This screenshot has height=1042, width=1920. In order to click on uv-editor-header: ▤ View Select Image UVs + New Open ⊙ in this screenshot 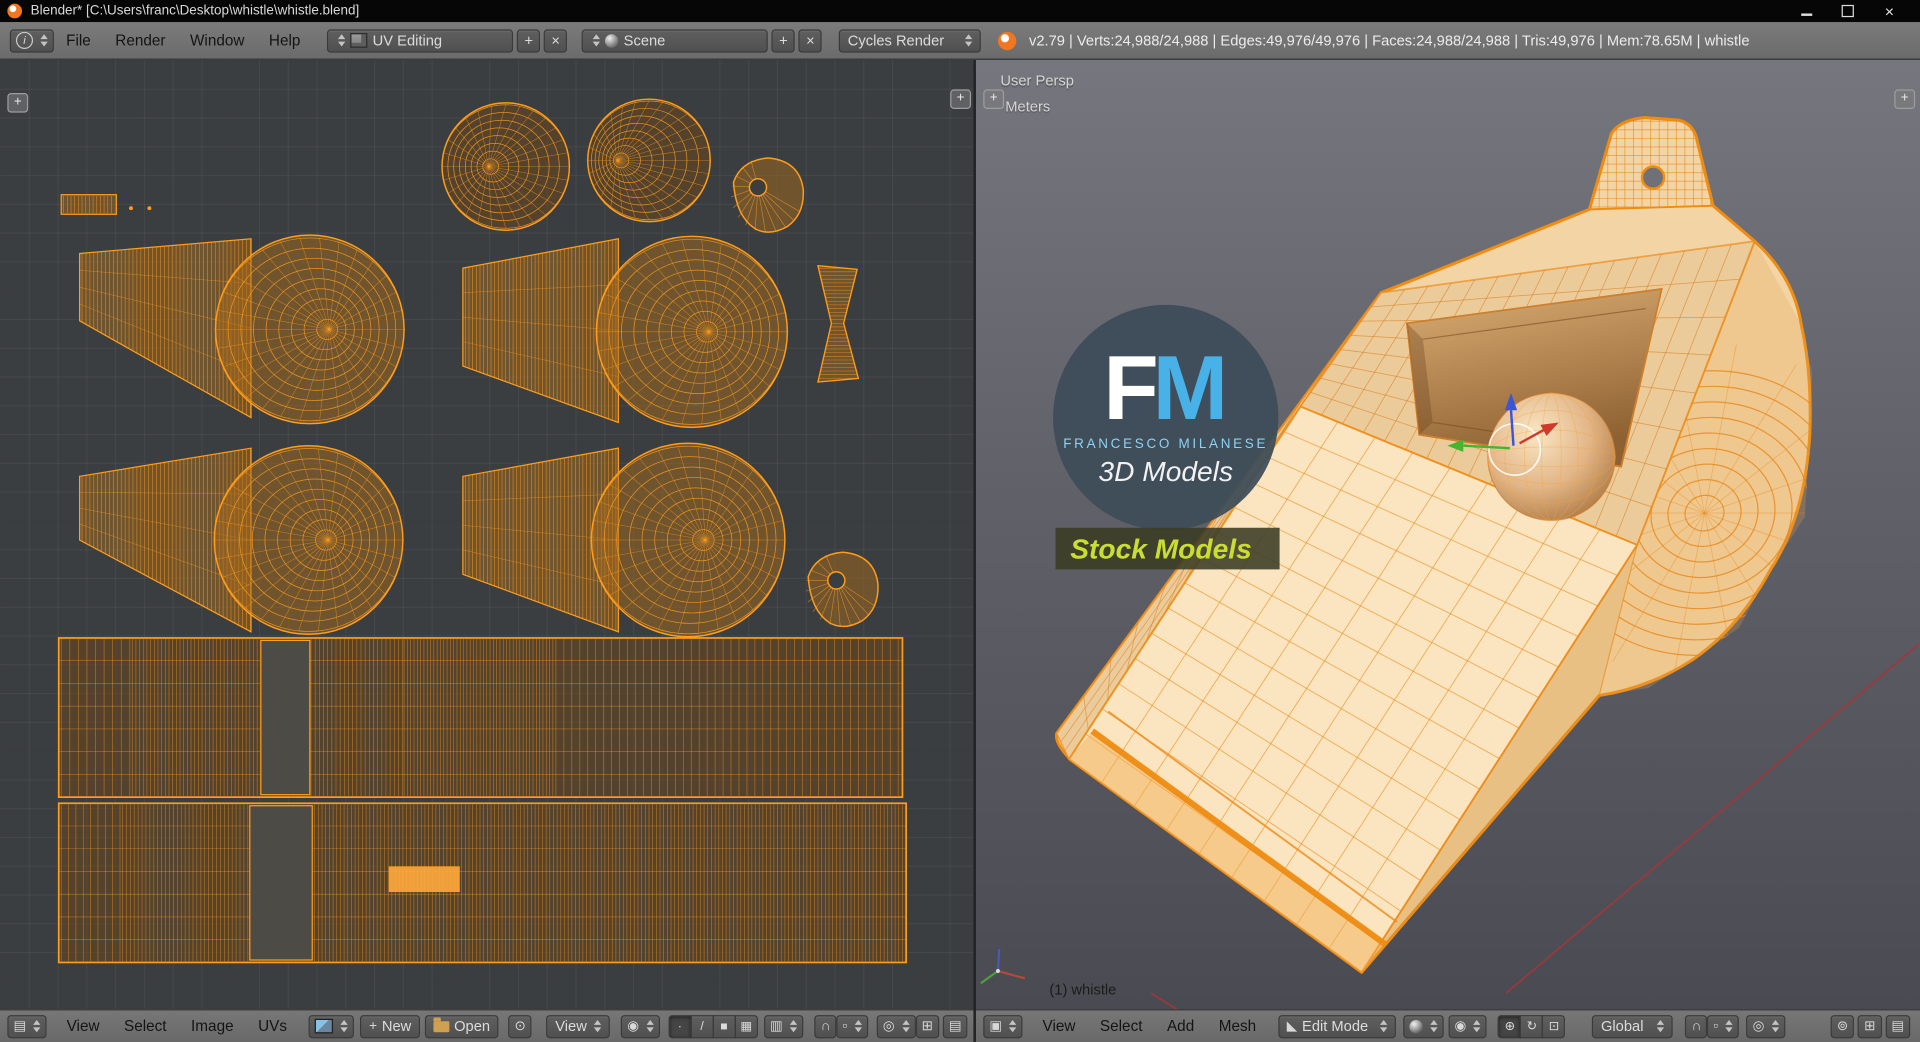, I will do `click(486, 1025)`.